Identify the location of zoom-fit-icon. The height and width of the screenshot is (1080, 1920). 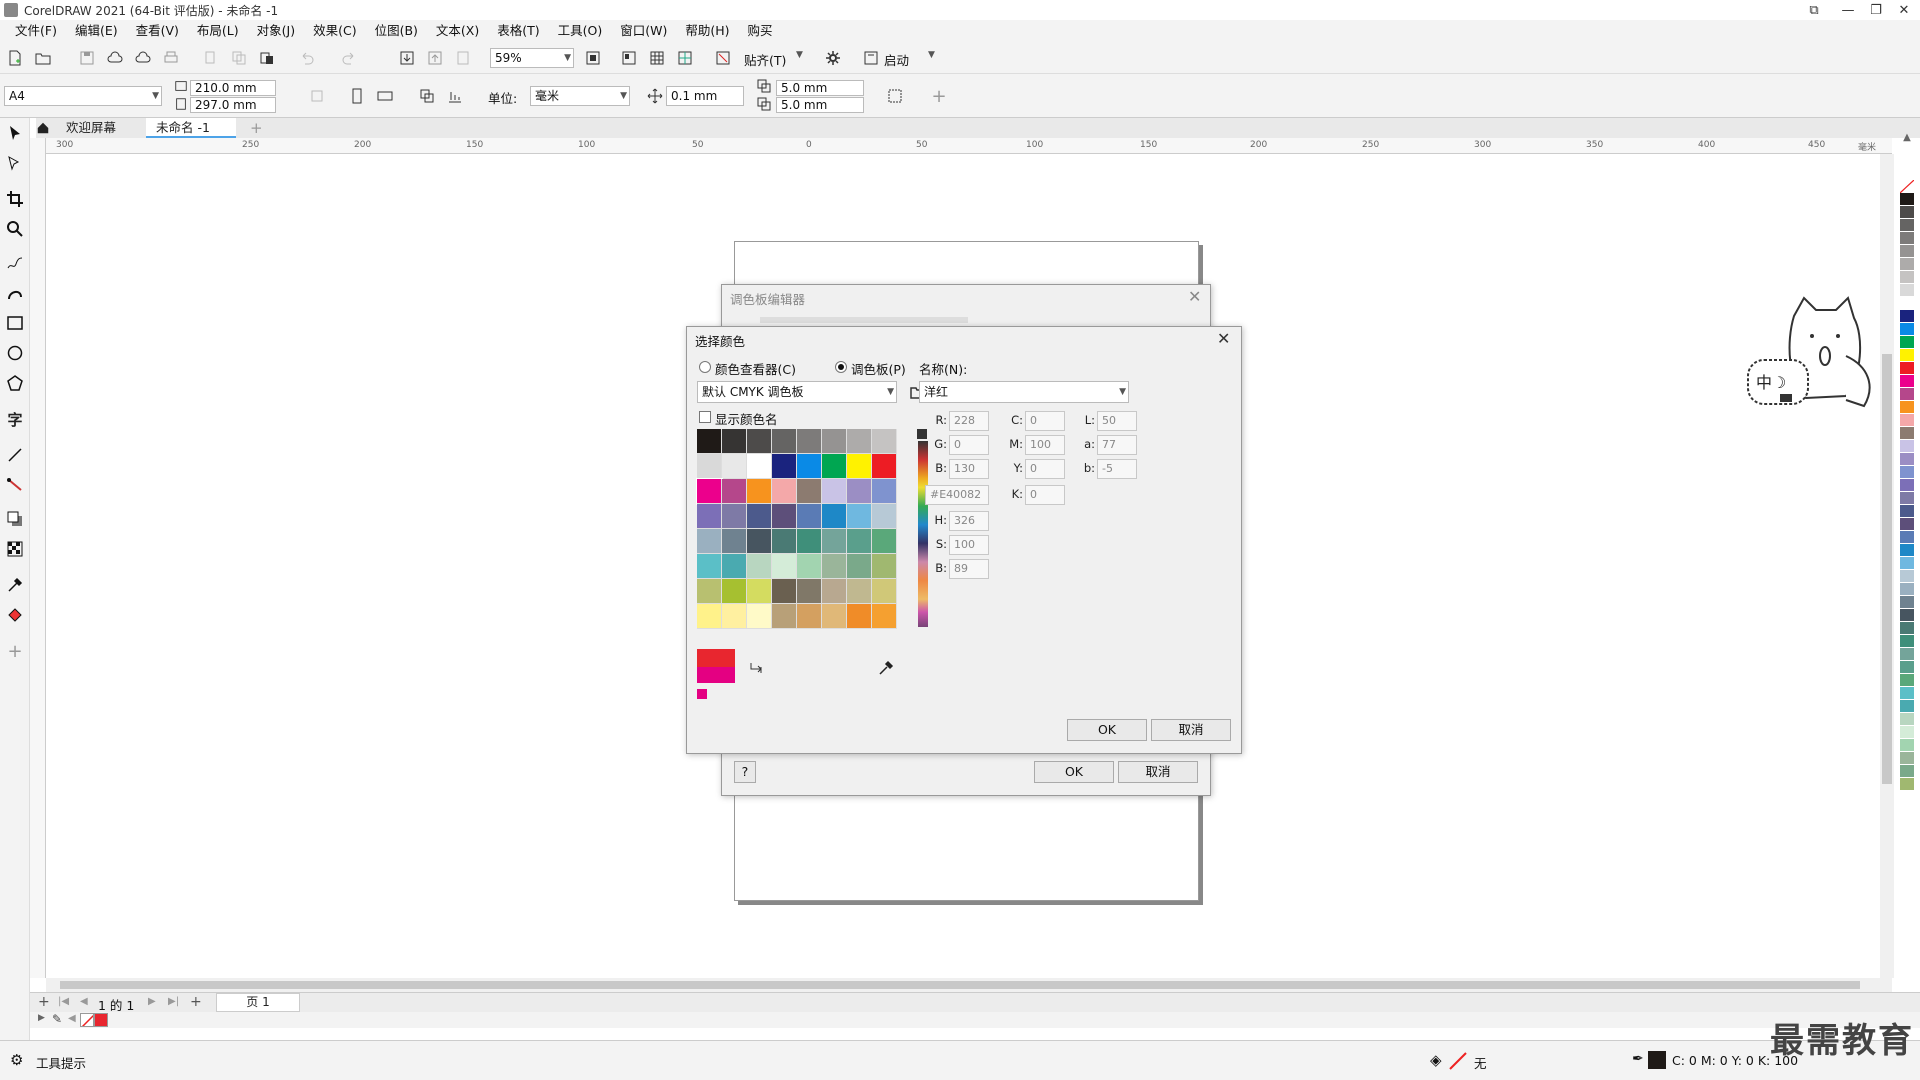
(593, 58).